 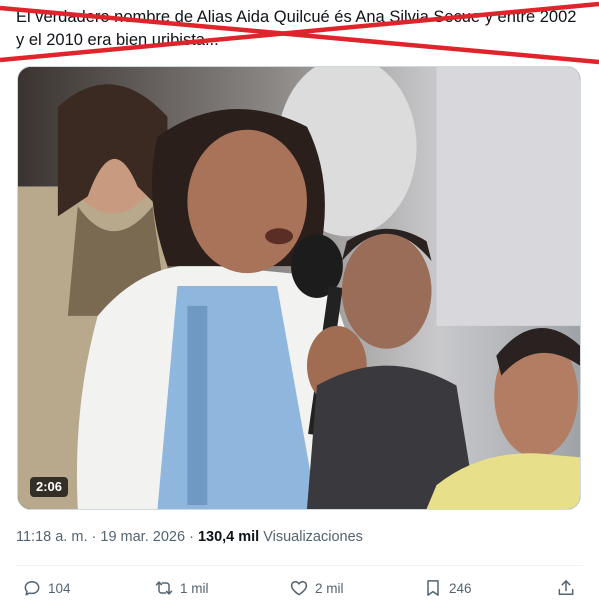 What do you see at coordinates (46, 588) in the screenshot?
I see `reply-button: 104` at bounding box center [46, 588].